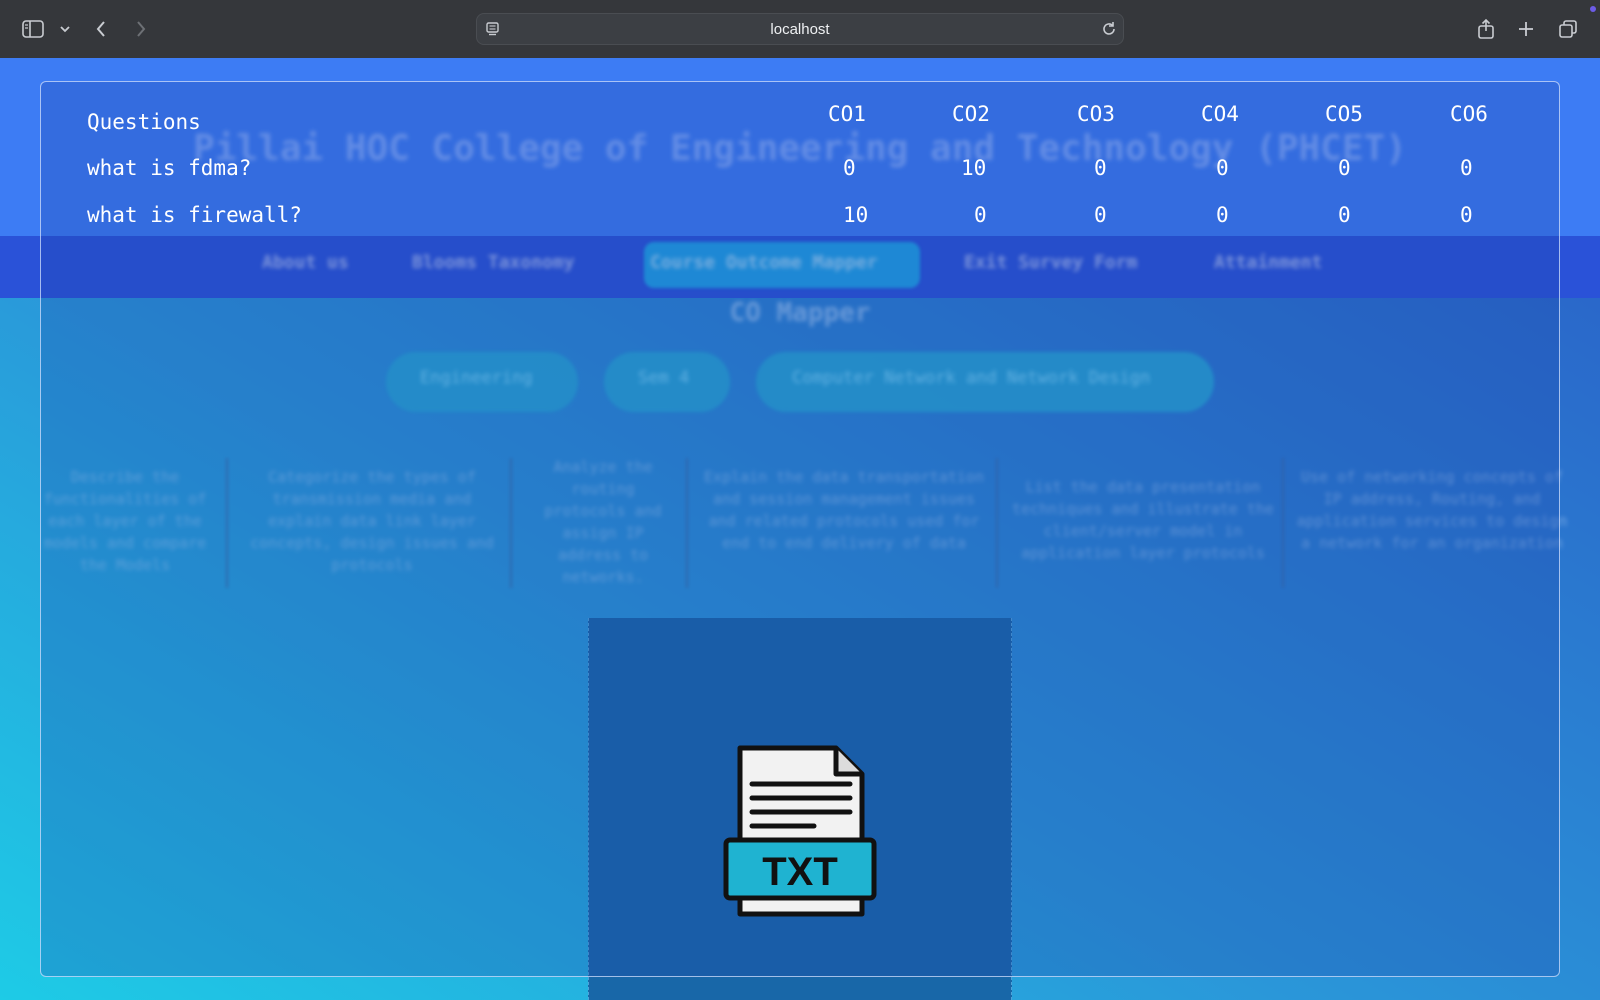  I want to click on forward-icon, so click(141, 29).